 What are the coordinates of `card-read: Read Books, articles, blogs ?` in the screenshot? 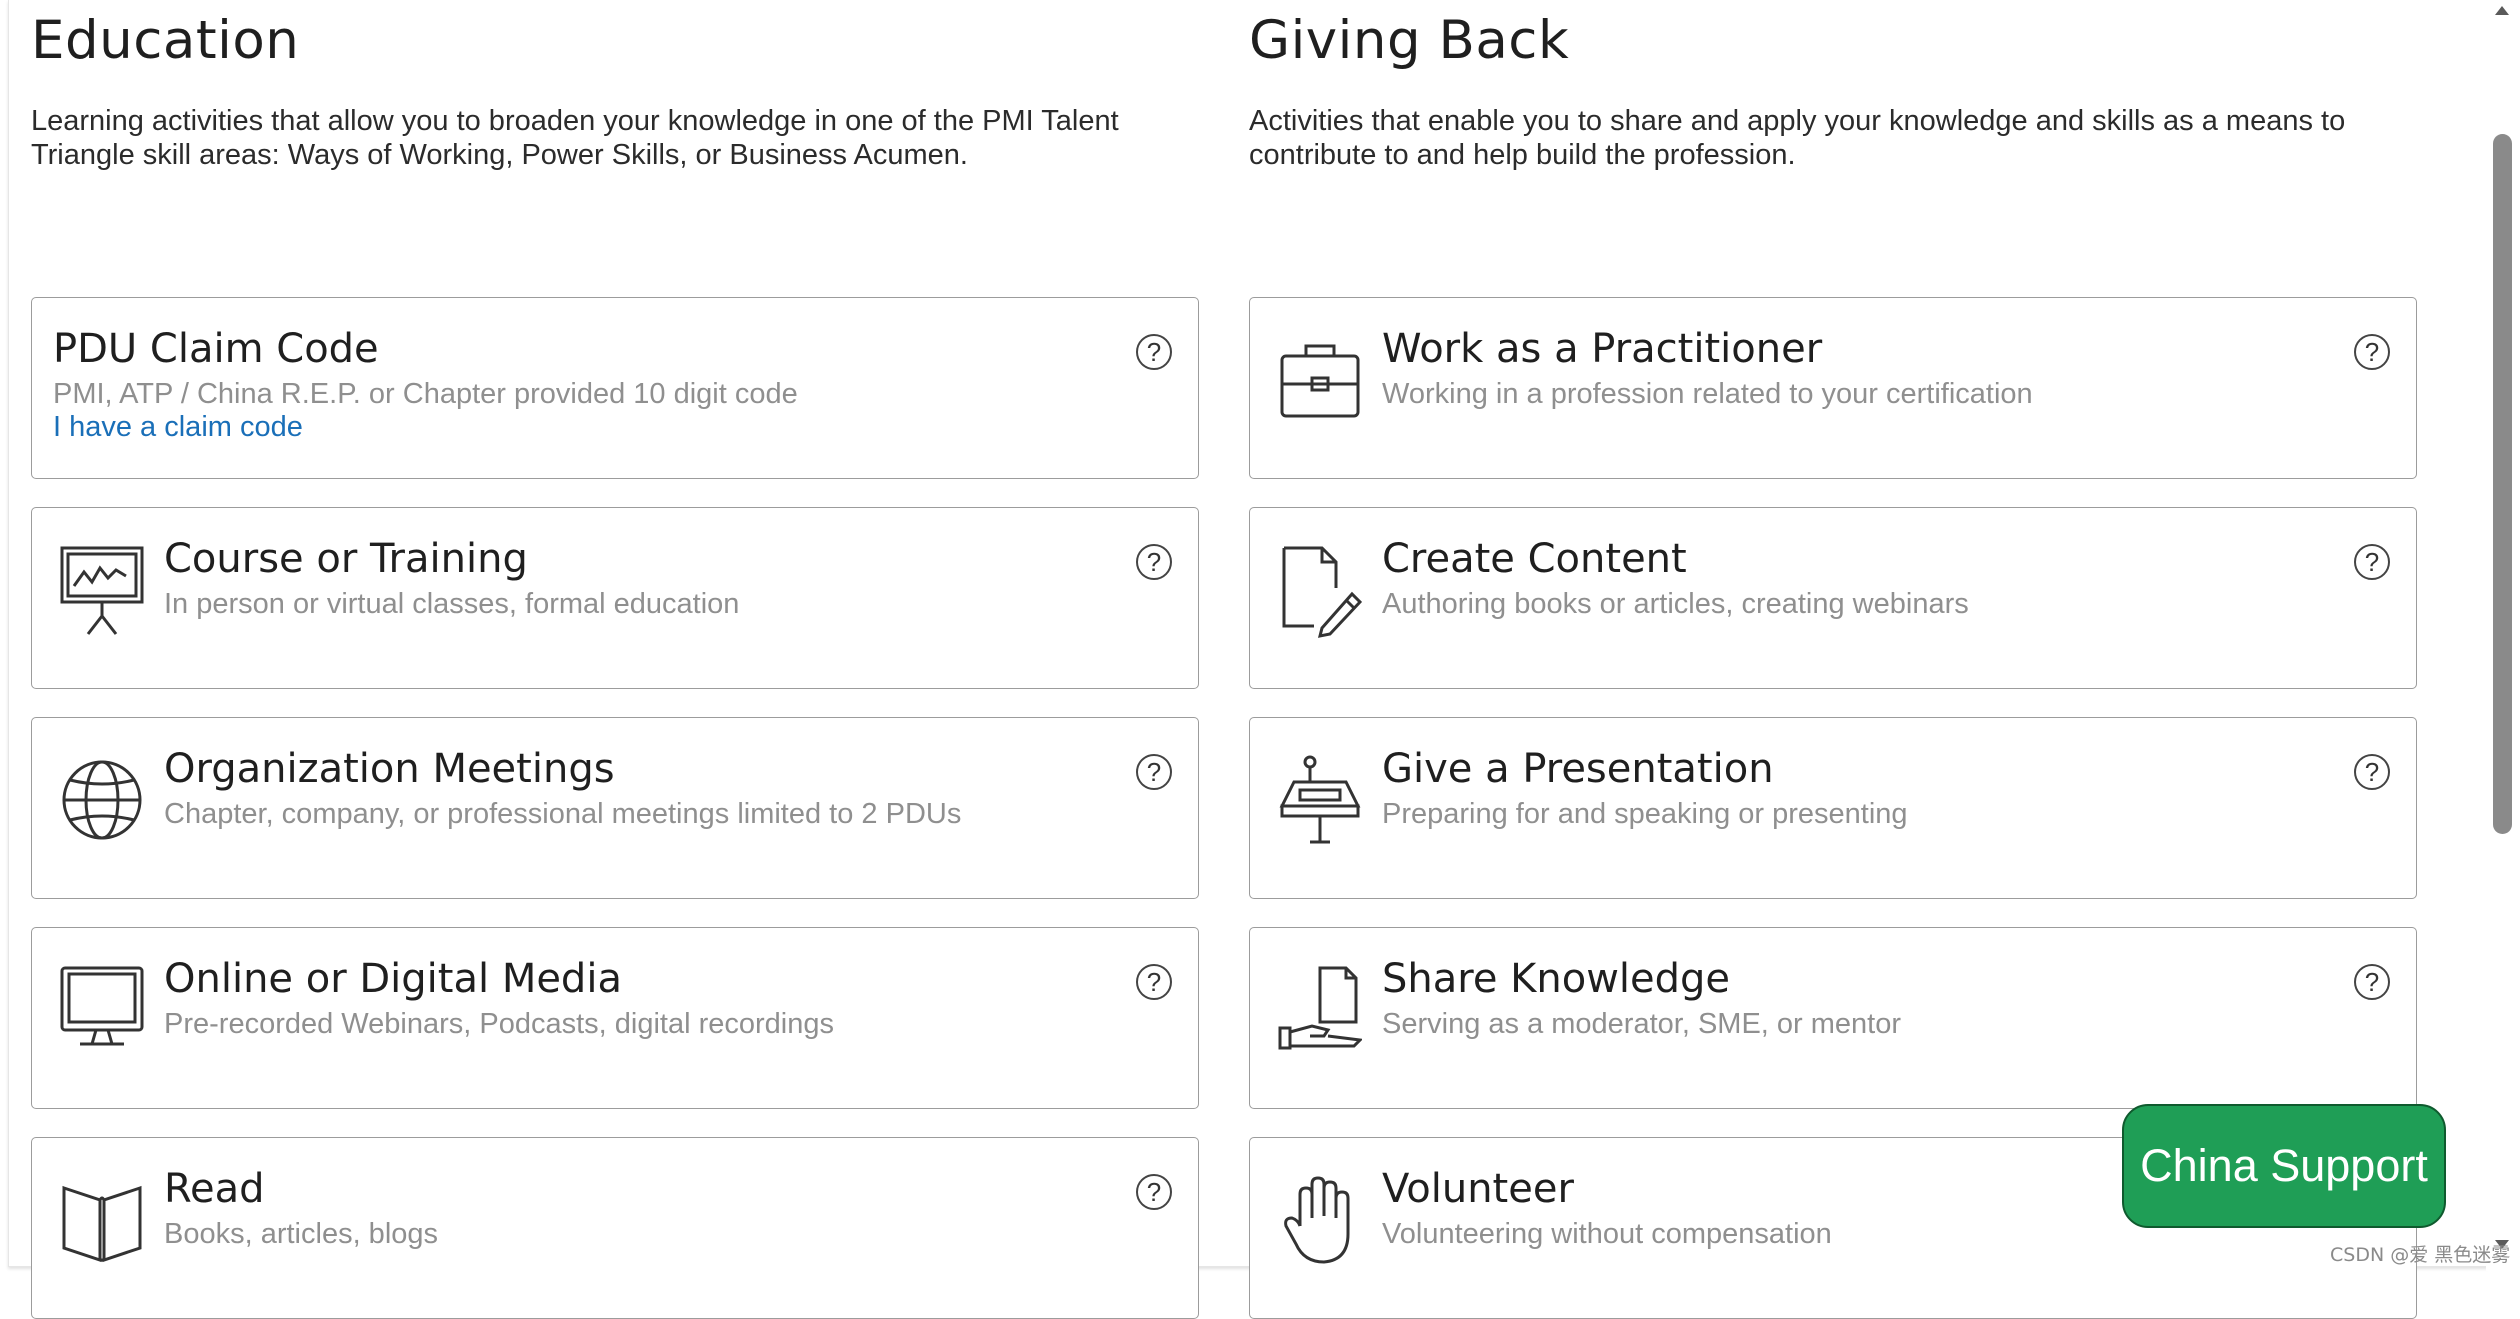 It's located at (615, 1228).